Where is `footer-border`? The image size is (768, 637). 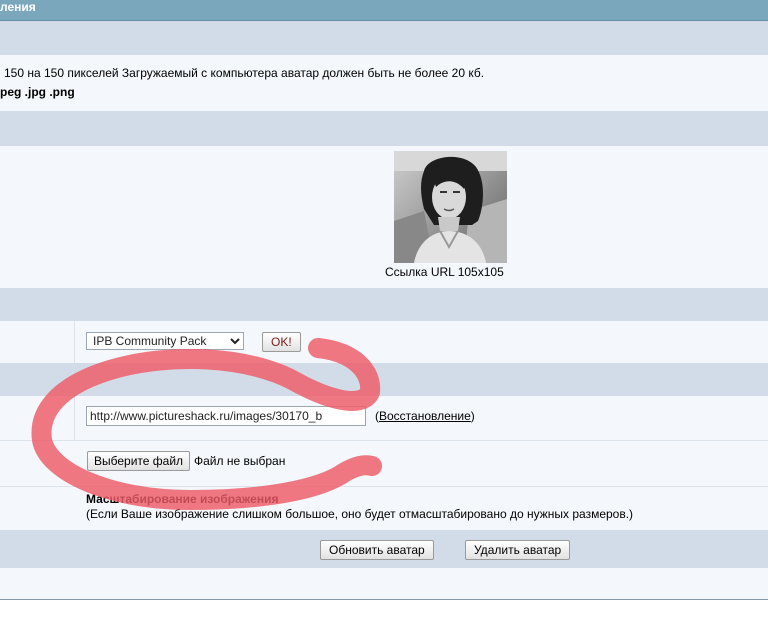 footer-border is located at coordinates (384, 599).